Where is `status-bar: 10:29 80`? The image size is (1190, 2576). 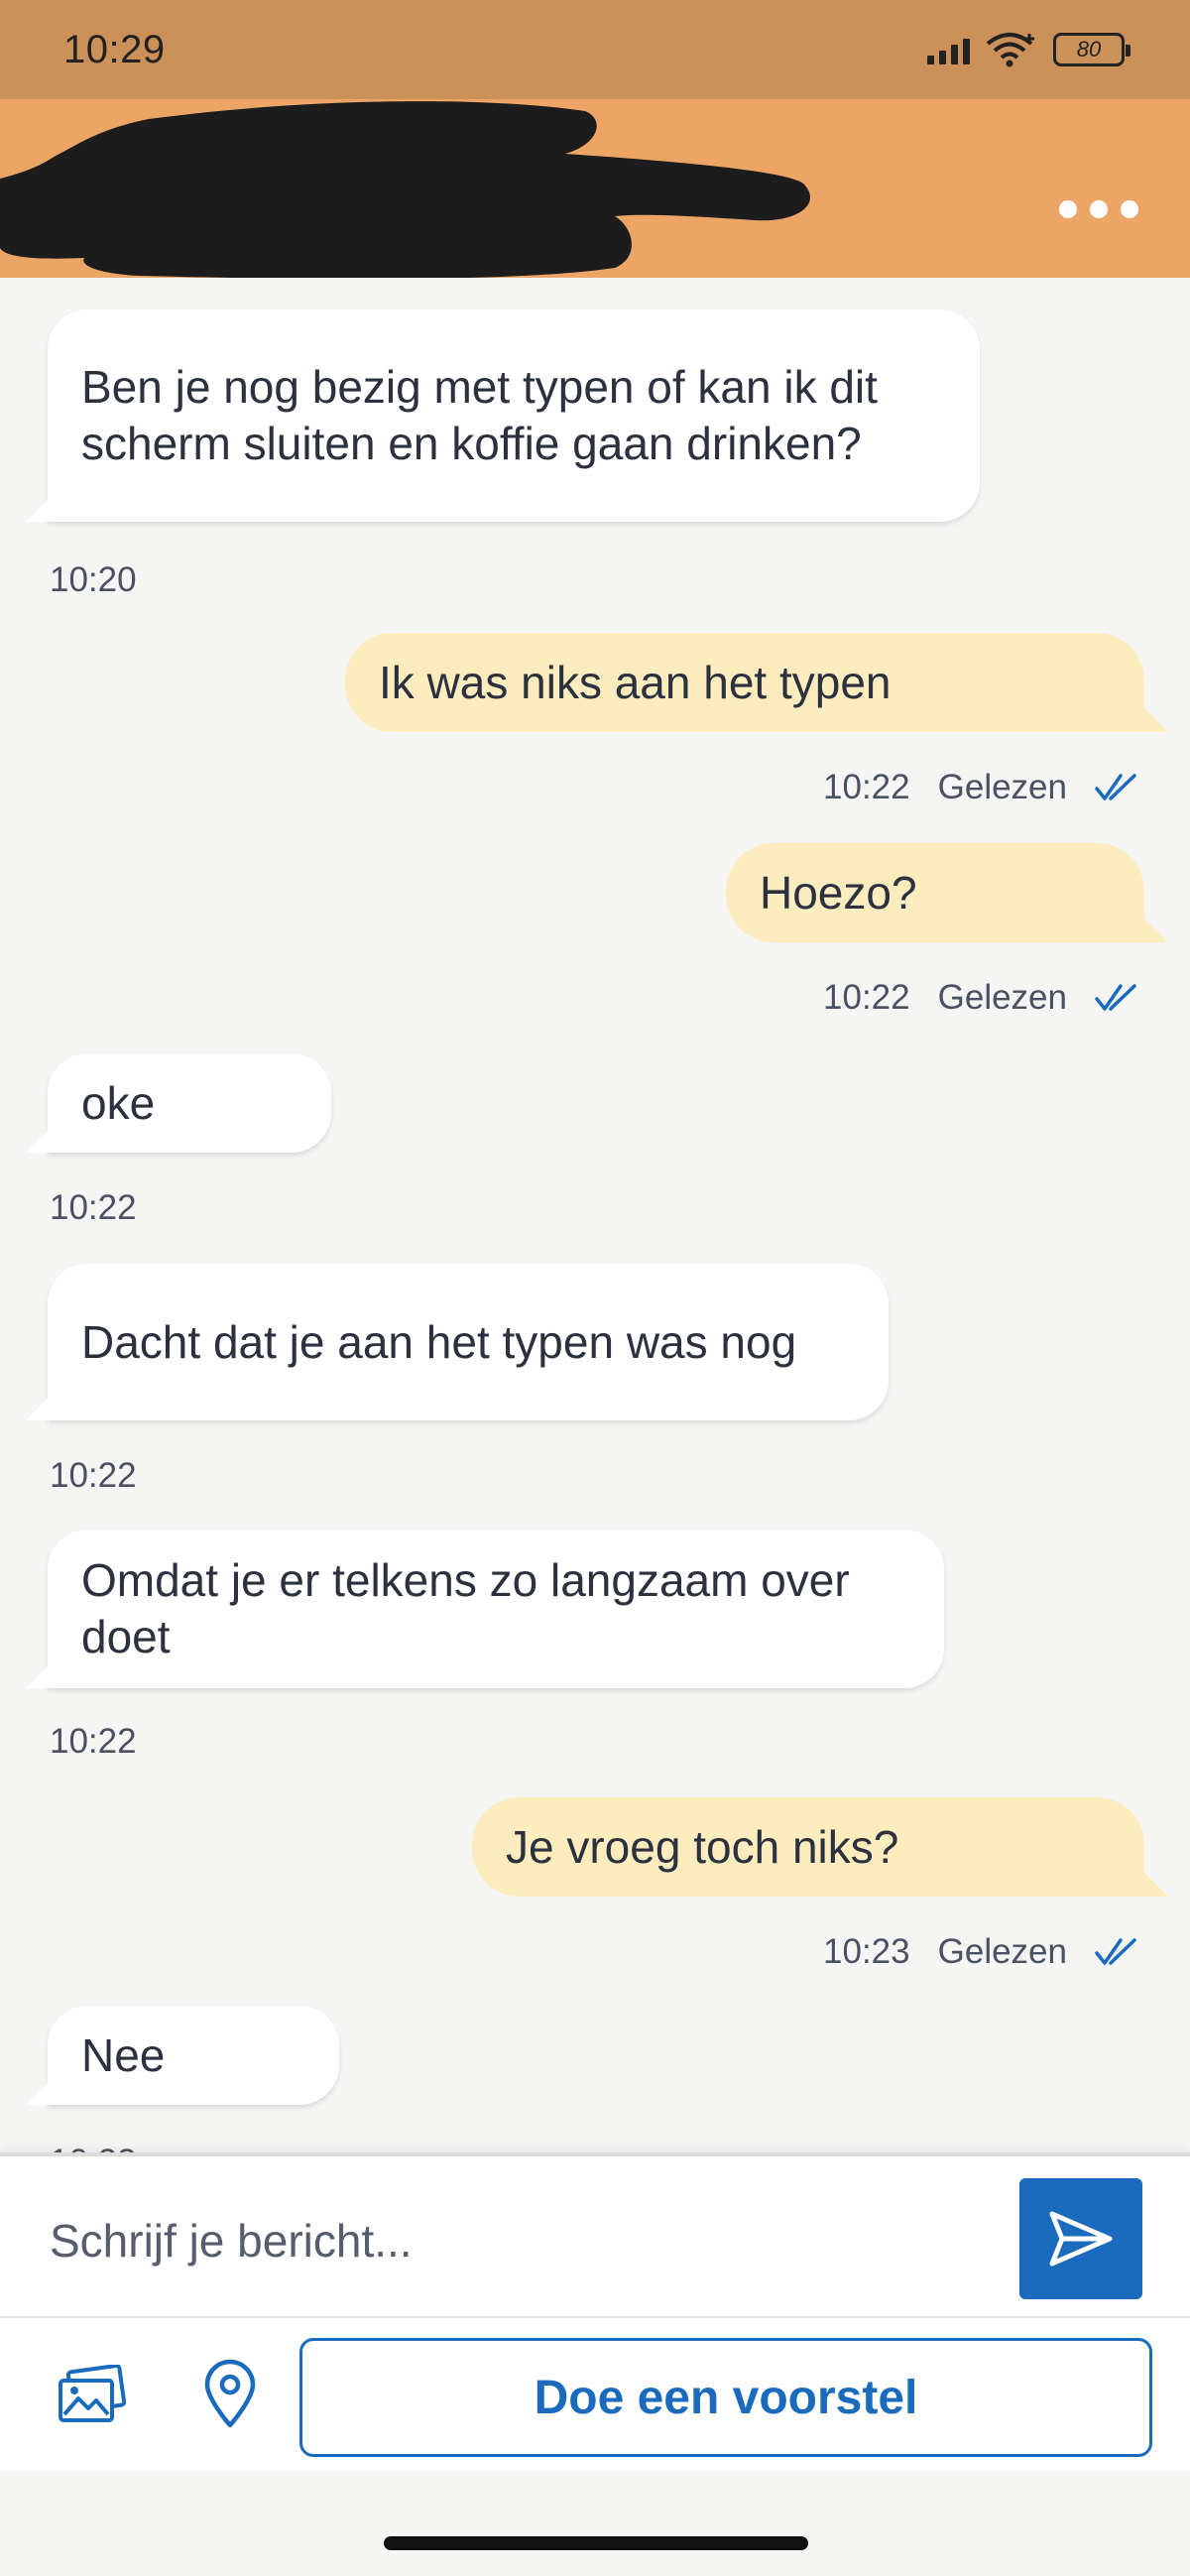 status-bar: 10:29 80 is located at coordinates (595, 49).